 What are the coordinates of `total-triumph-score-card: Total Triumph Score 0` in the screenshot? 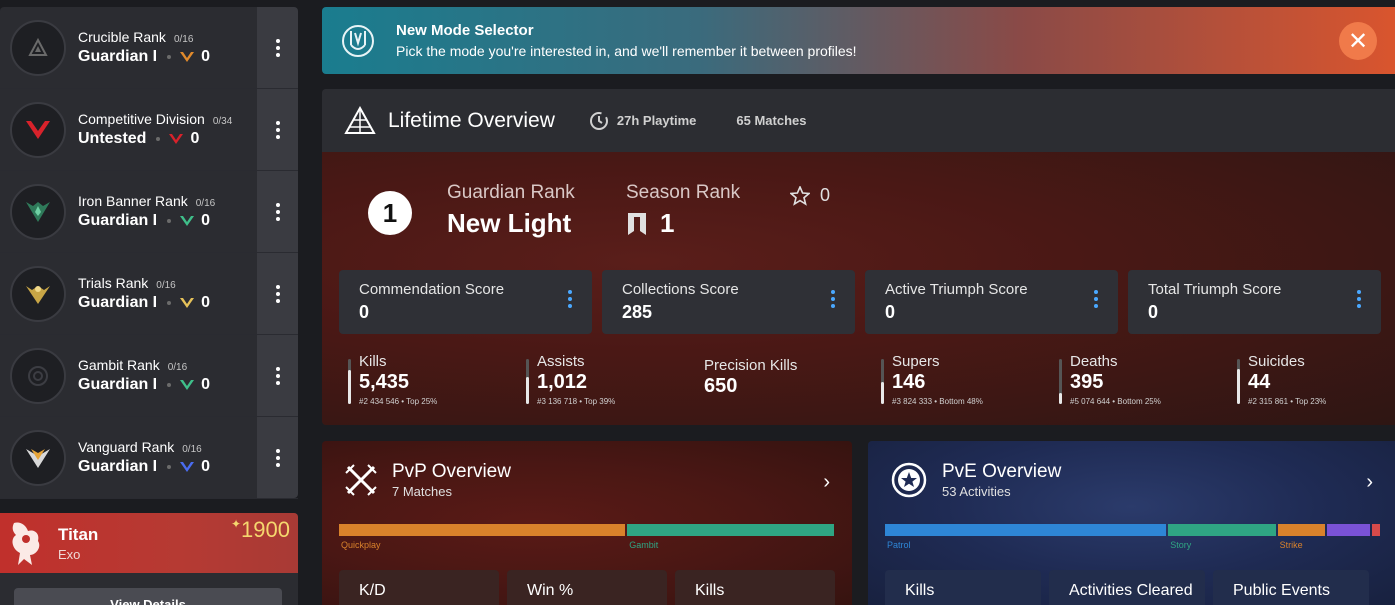 It's located at (1254, 302).